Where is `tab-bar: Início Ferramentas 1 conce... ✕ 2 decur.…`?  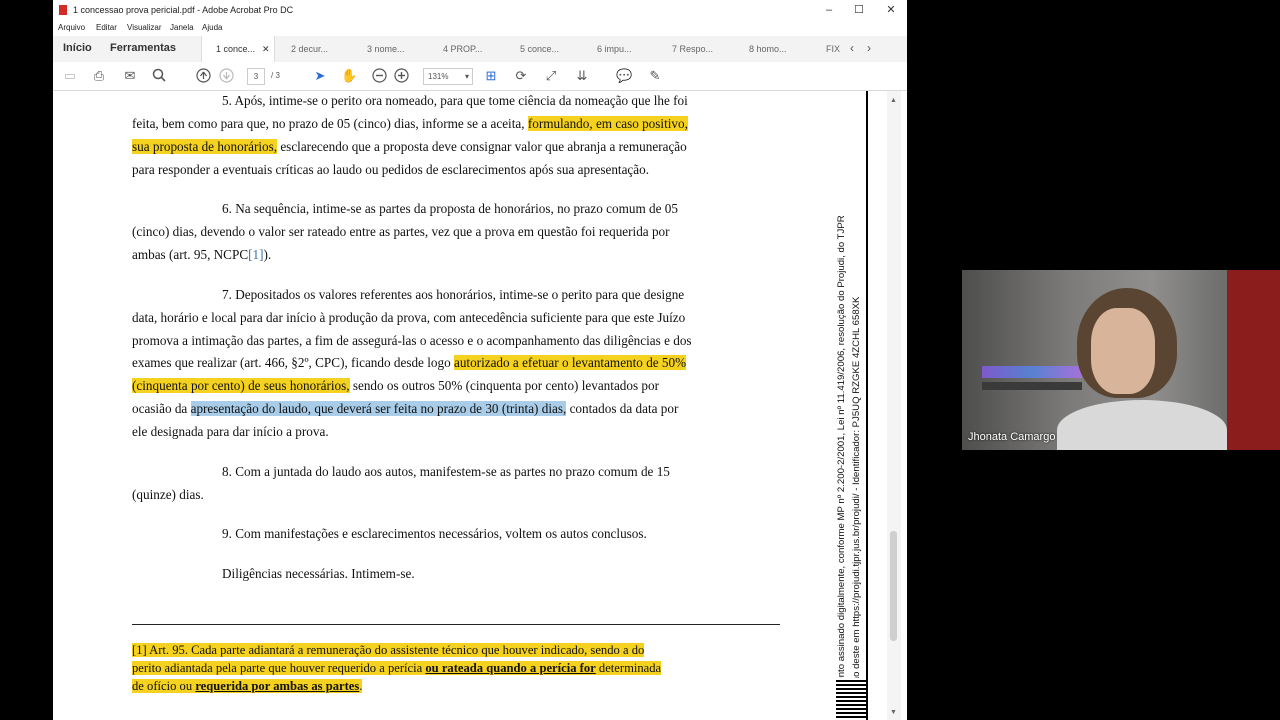
tab-bar: Início Ferramentas 1 conce... ✕ 2 decur.… is located at coordinates (480, 49).